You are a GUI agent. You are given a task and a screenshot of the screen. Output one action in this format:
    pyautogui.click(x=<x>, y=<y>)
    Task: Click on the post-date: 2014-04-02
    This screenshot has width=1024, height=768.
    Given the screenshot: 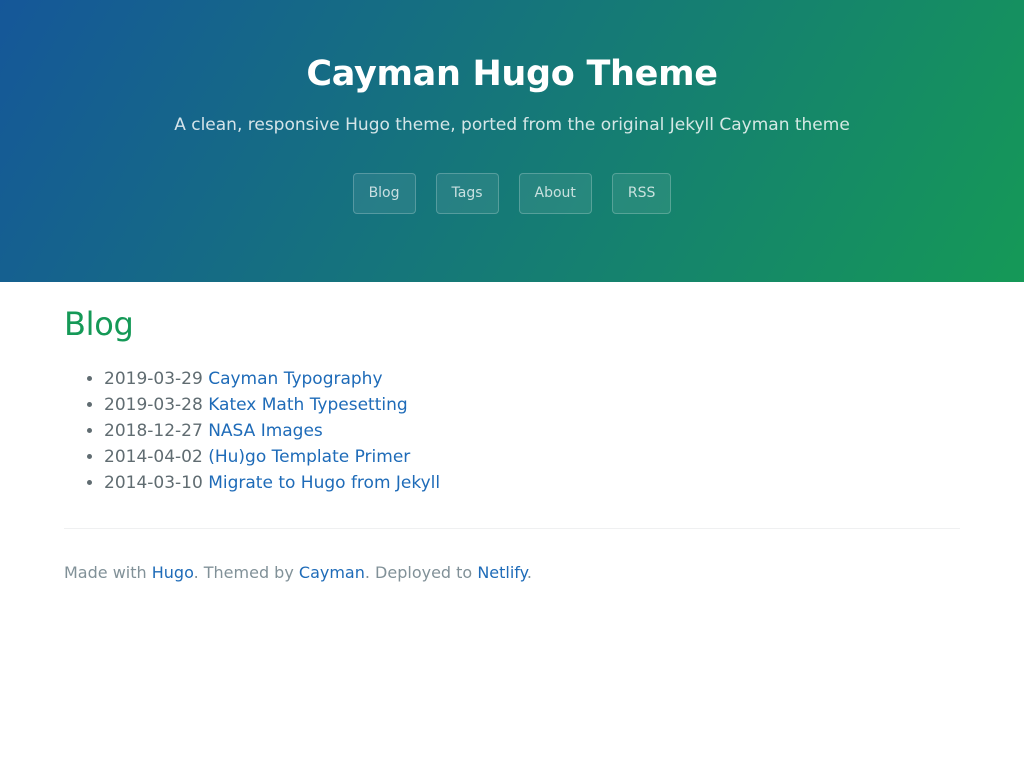 What is the action you would take?
    pyautogui.click(x=153, y=457)
    